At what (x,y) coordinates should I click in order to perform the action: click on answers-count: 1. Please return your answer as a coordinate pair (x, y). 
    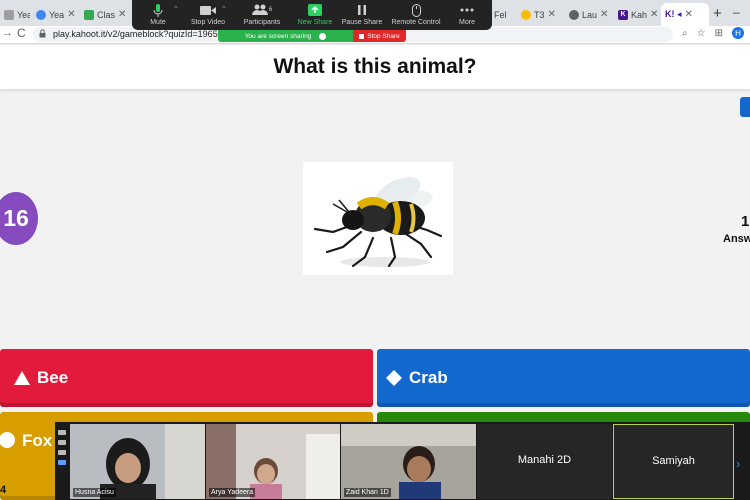
    Looking at the image, I should click on (745, 221).